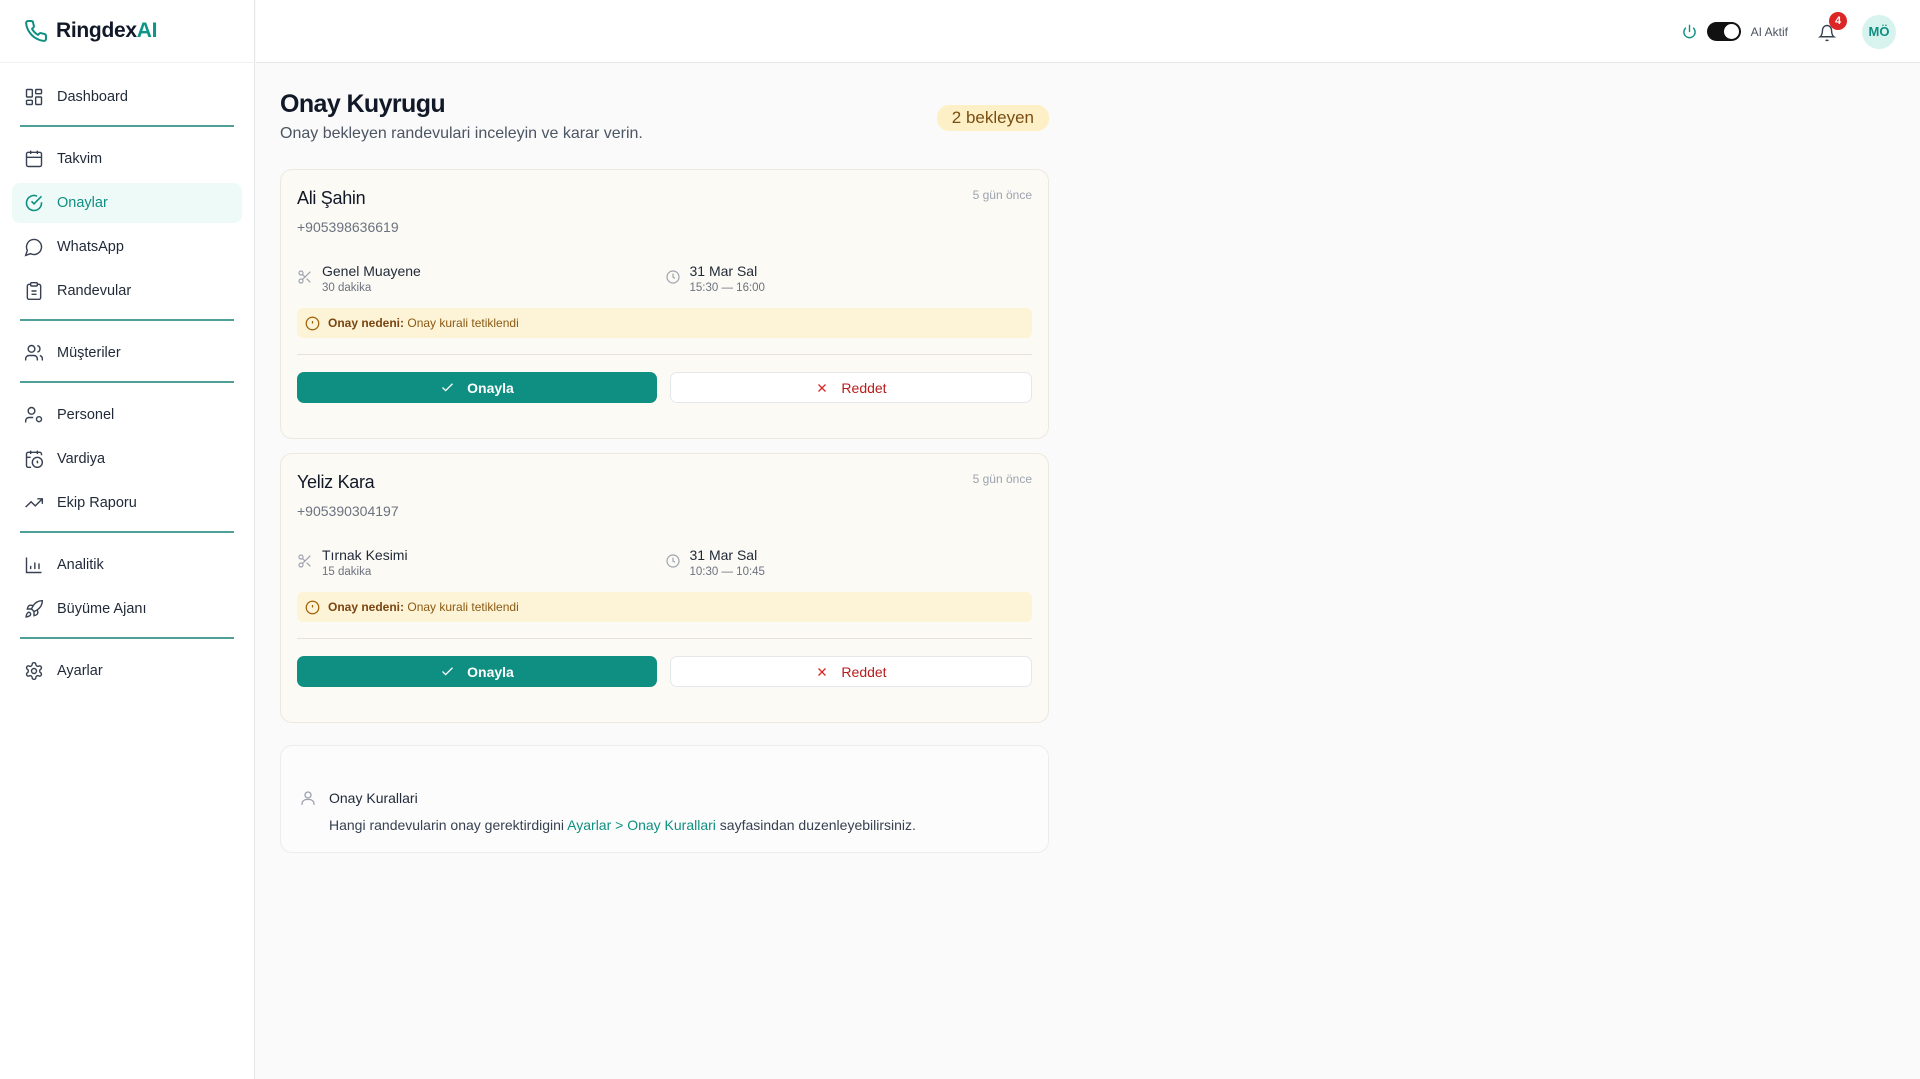  What do you see at coordinates (992, 118) in the screenshot?
I see `pending-count-badge: 2 bekleyen` at bounding box center [992, 118].